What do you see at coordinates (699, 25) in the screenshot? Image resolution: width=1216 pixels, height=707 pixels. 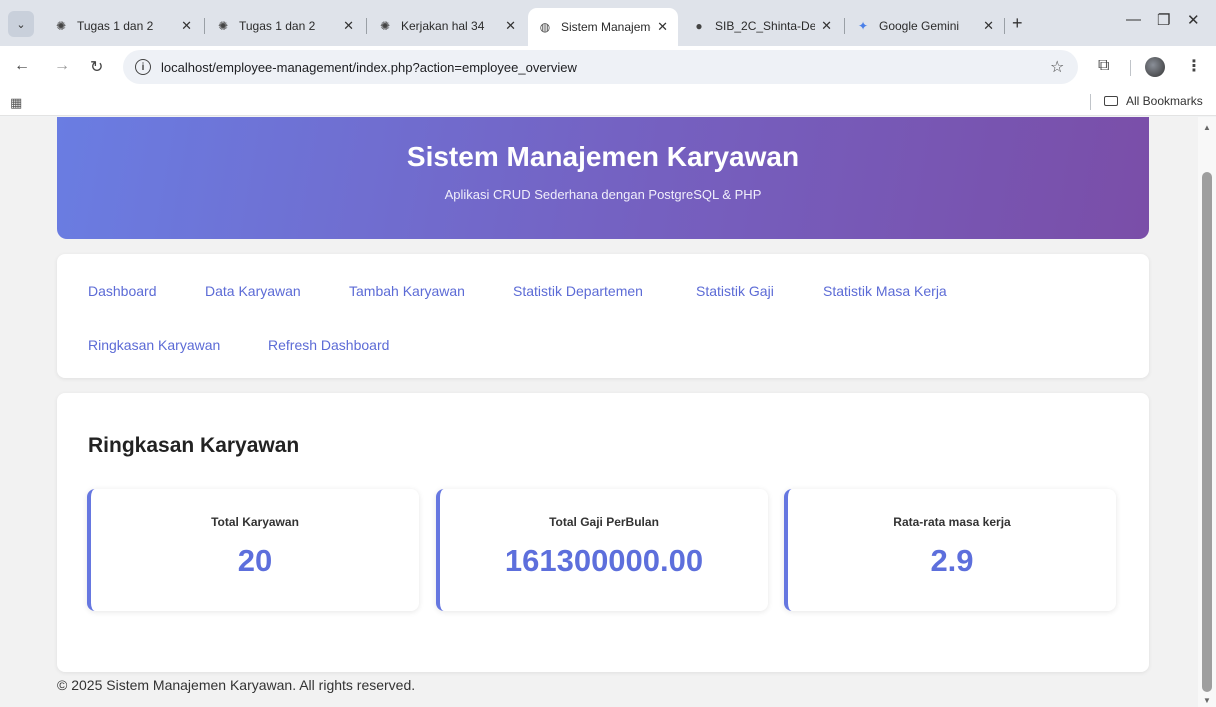 I see `github-icon: ●` at bounding box center [699, 25].